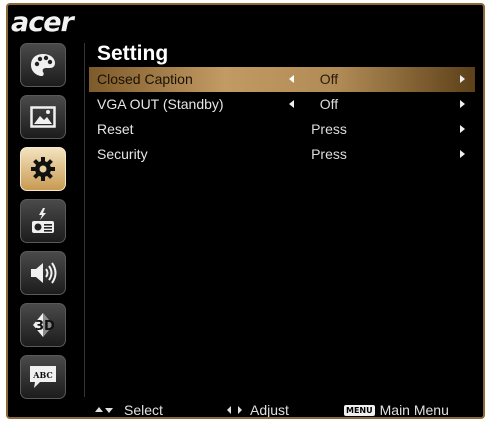 The width and height of the screenshot is (490, 423). What do you see at coordinates (104, 410) in the screenshot?
I see `up-down-arrows-icon` at bounding box center [104, 410].